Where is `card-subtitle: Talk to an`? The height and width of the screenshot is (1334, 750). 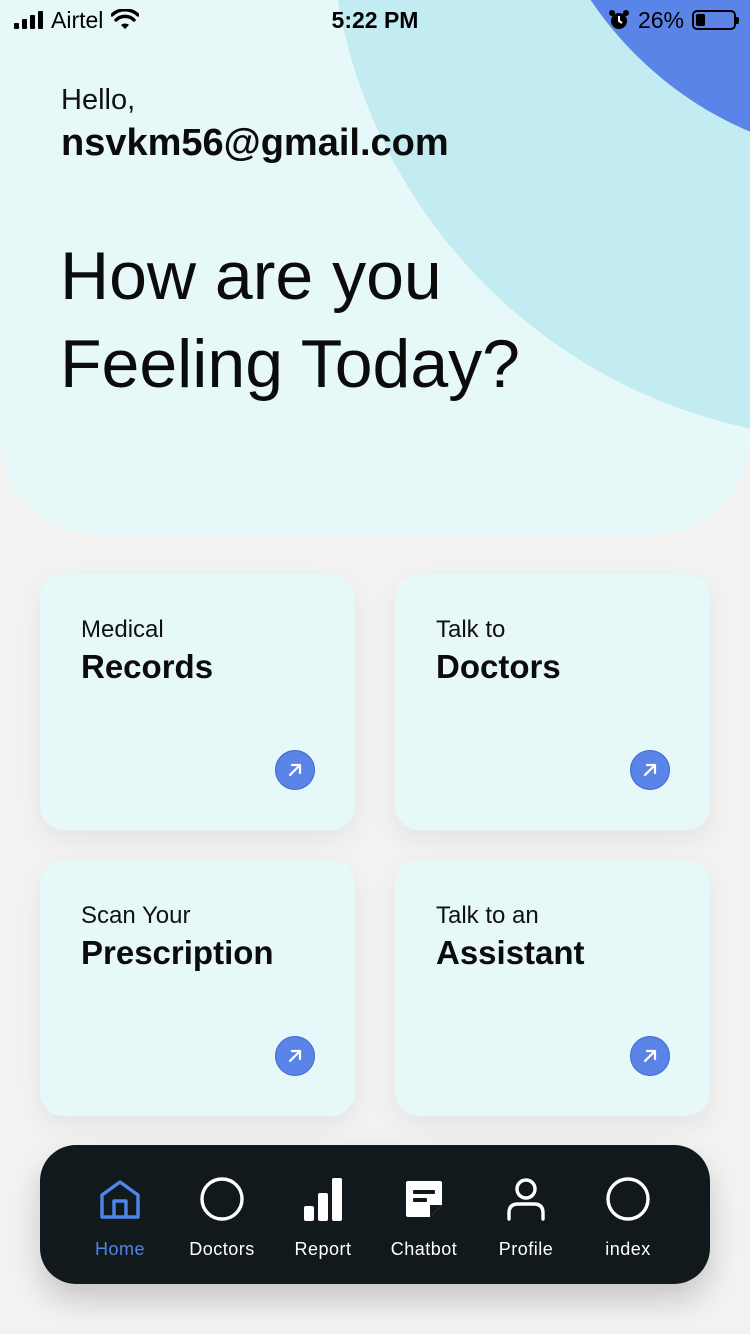 card-subtitle: Talk to an is located at coordinates (487, 915).